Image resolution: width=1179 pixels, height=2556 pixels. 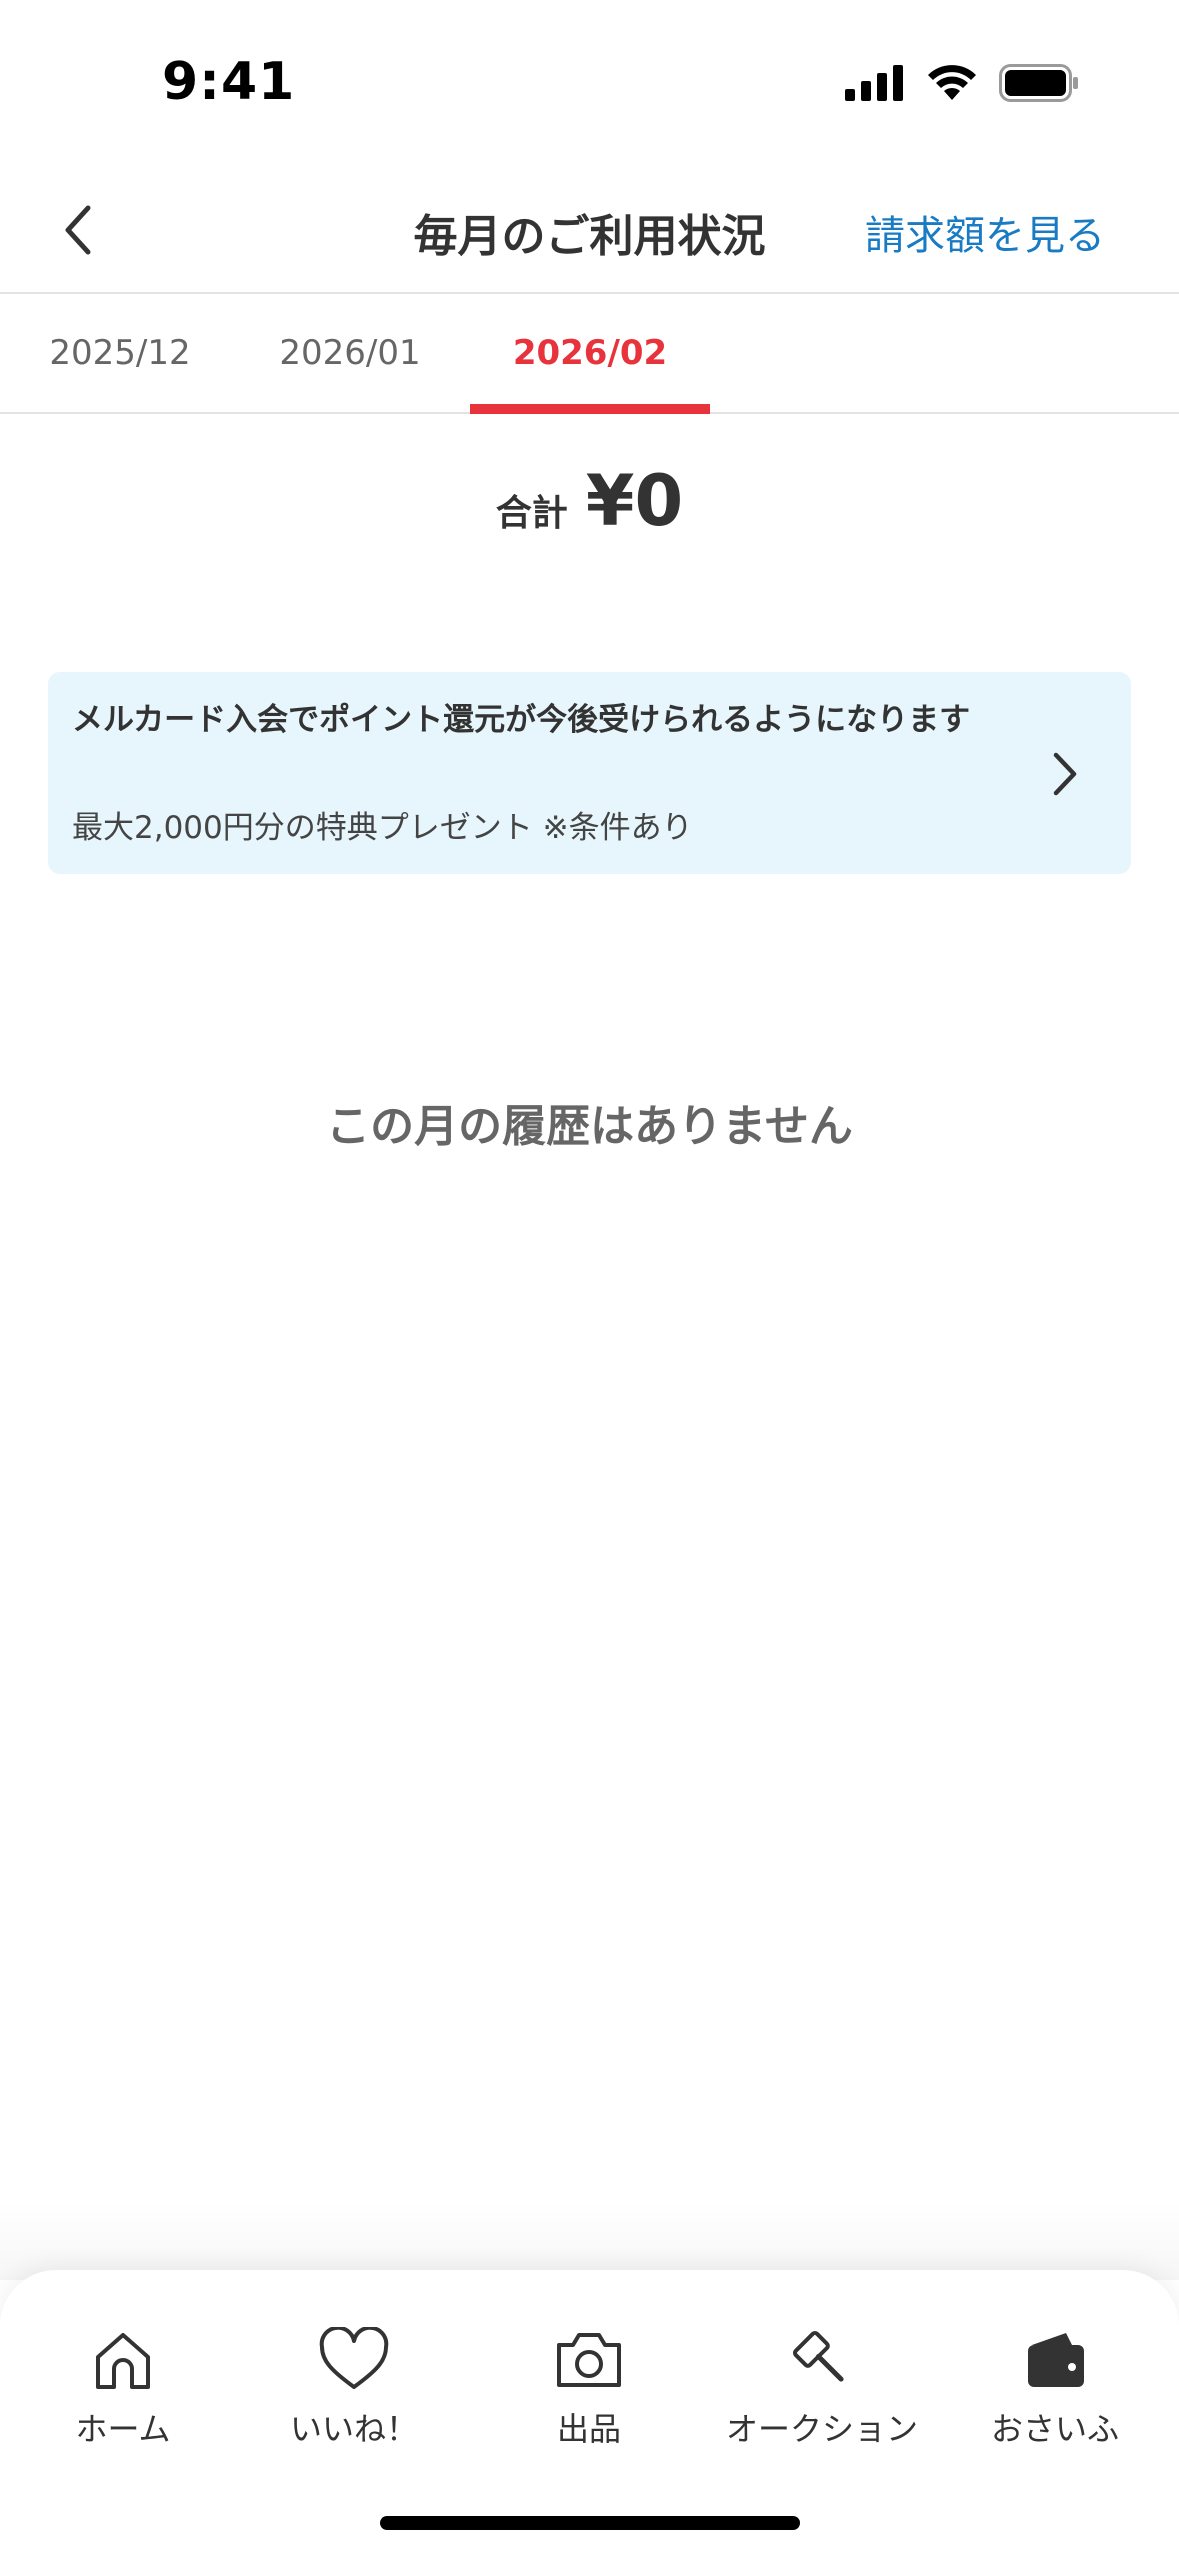 I want to click on tabbar-label: オークション, so click(x=821, y=2429).